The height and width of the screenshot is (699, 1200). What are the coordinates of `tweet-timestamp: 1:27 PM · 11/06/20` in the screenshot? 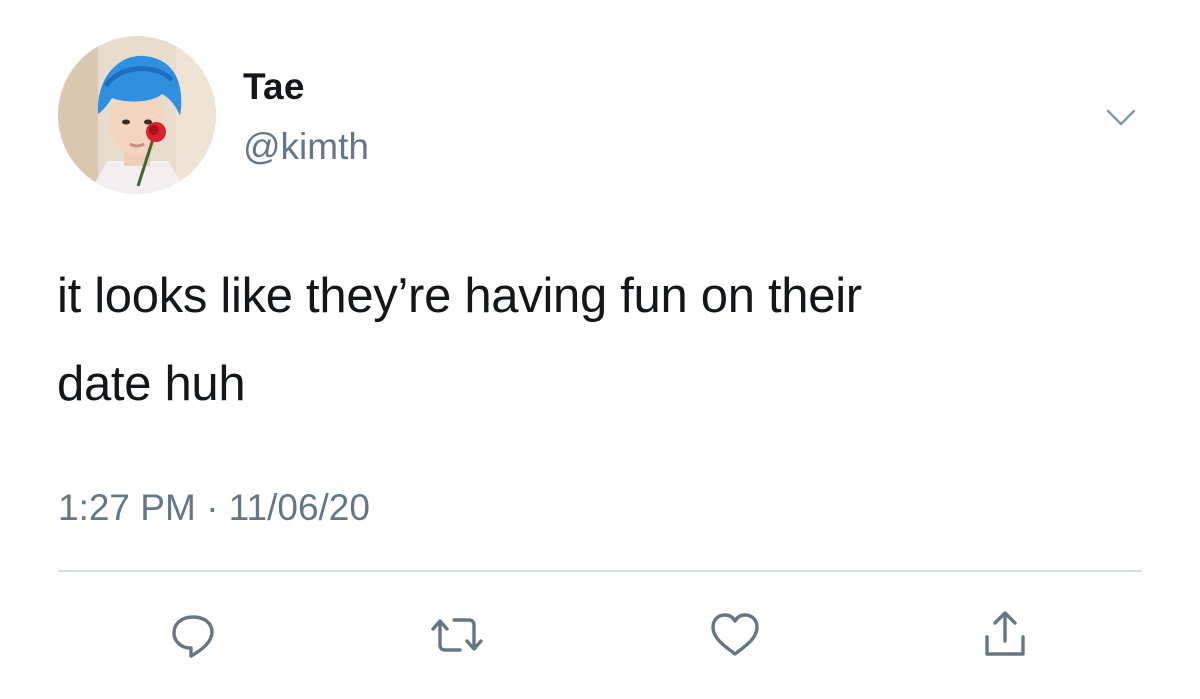 It's located at (214, 508).